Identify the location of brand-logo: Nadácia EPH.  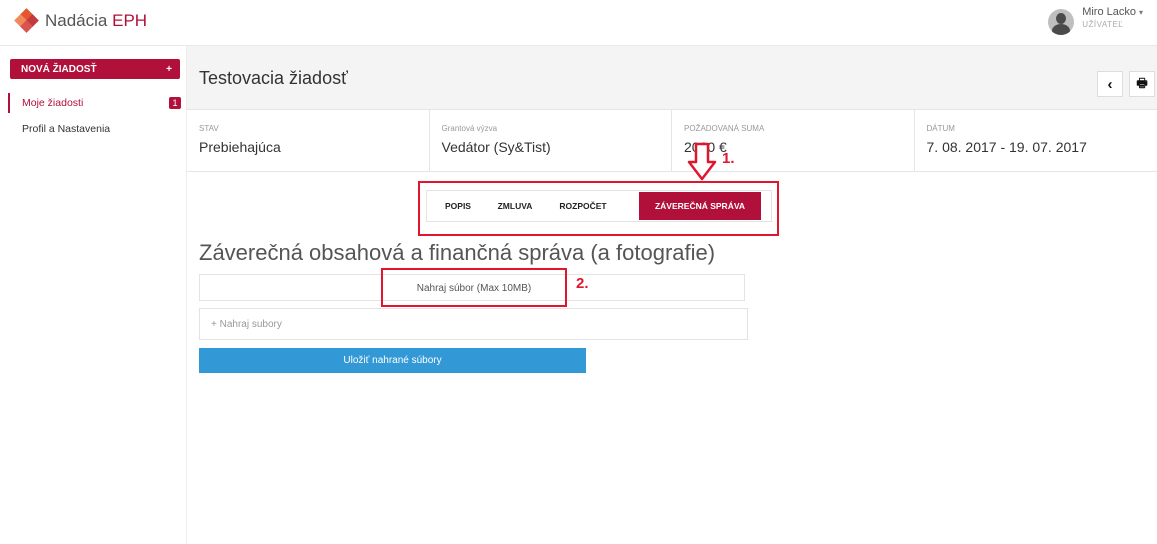
(80, 20).